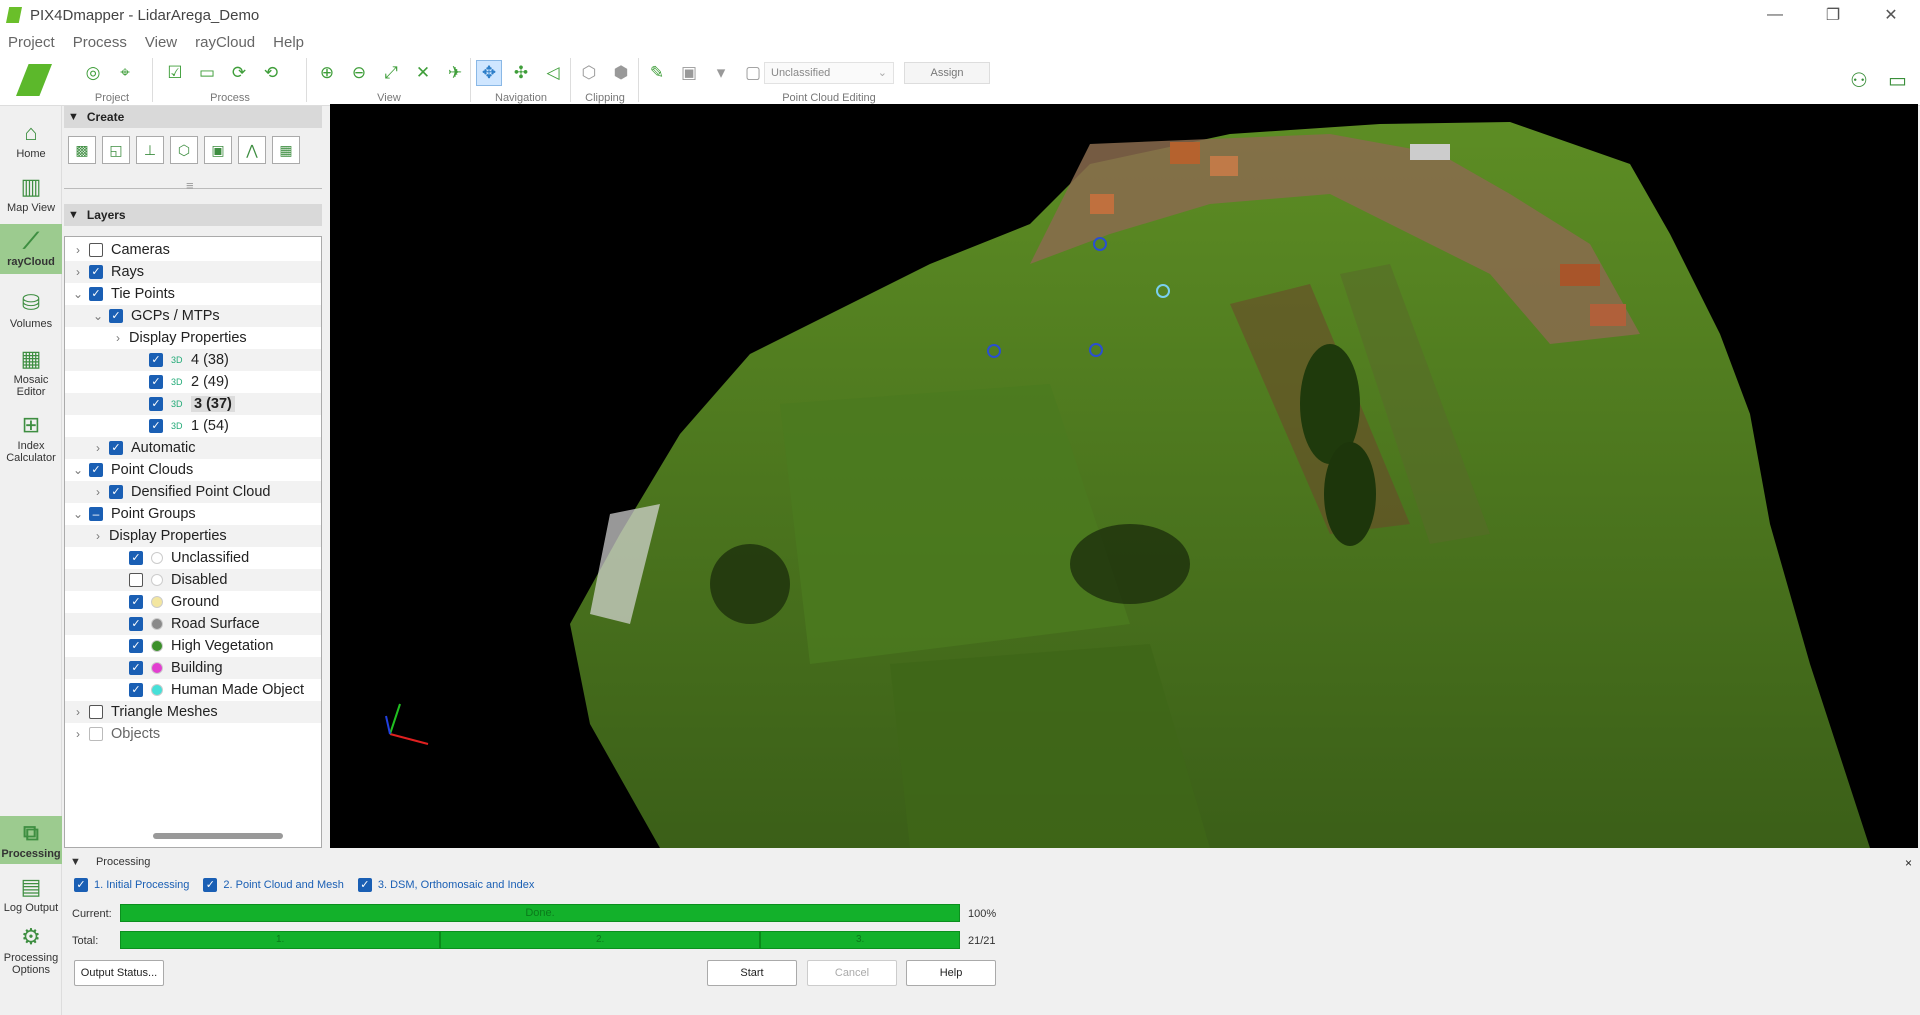  I want to click on layer-row: 3D 1 (54), so click(193, 426).